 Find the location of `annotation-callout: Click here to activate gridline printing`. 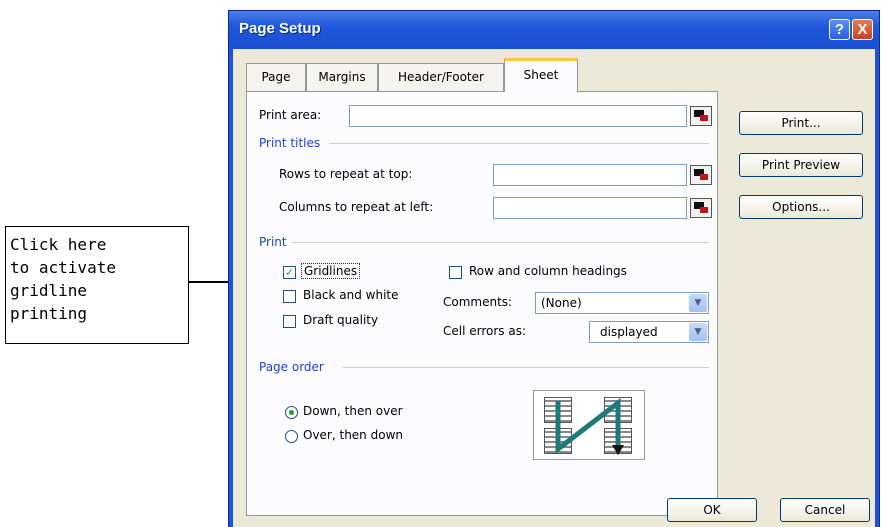

annotation-callout: Click here to activate gridline printing is located at coordinates (97, 285).